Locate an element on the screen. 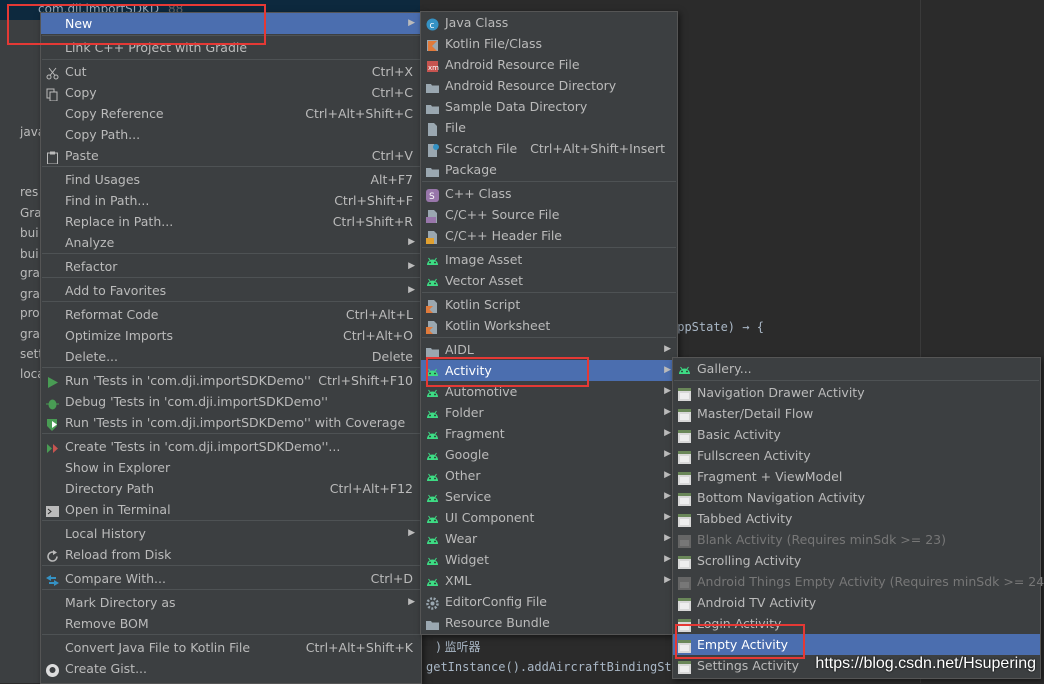  menu3-item-master-detail-flow: Master/Detail Flow is located at coordinates (856, 413).